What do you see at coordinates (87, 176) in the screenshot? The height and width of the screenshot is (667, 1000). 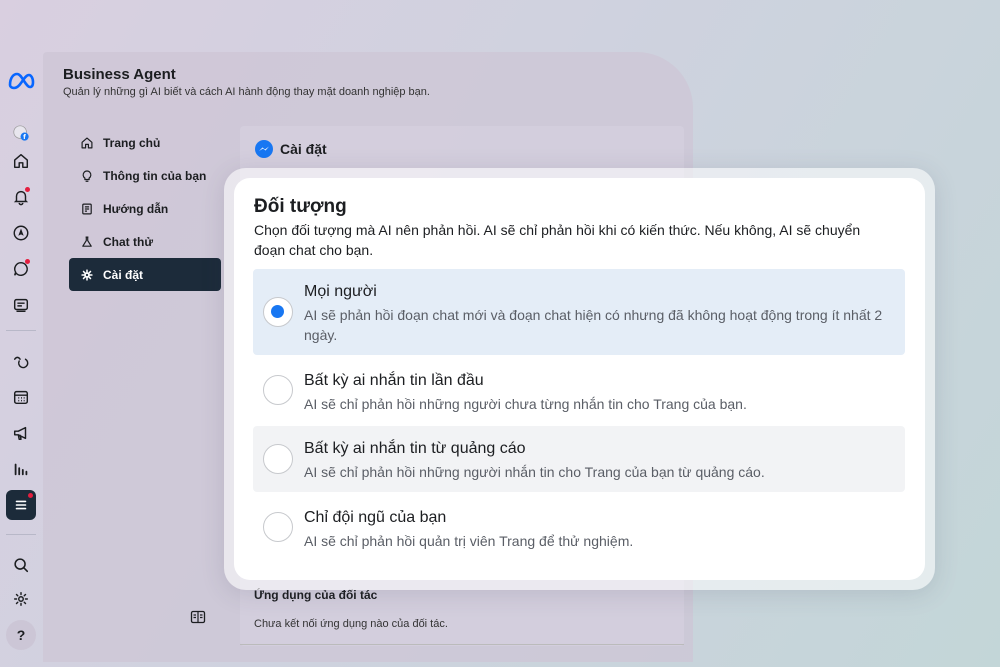 I see `lightbulb-icon` at bounding box center [87, 176].